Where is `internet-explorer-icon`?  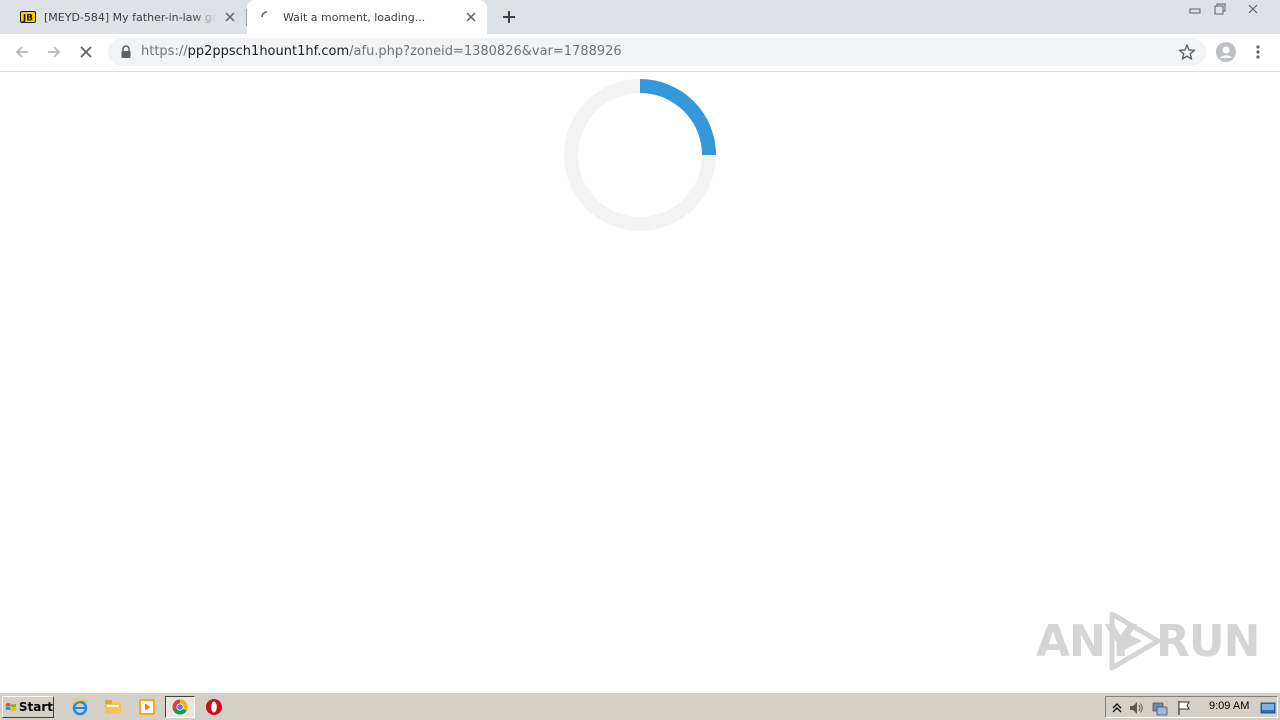 internet-explorer-icon is located at coordinates (80, 707).